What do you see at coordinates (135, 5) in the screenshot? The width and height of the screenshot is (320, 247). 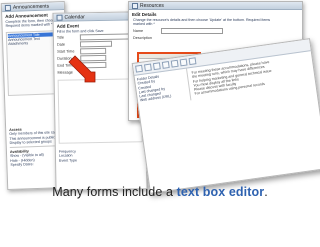 I see `folder-icon` at bounding box center [135, 5].